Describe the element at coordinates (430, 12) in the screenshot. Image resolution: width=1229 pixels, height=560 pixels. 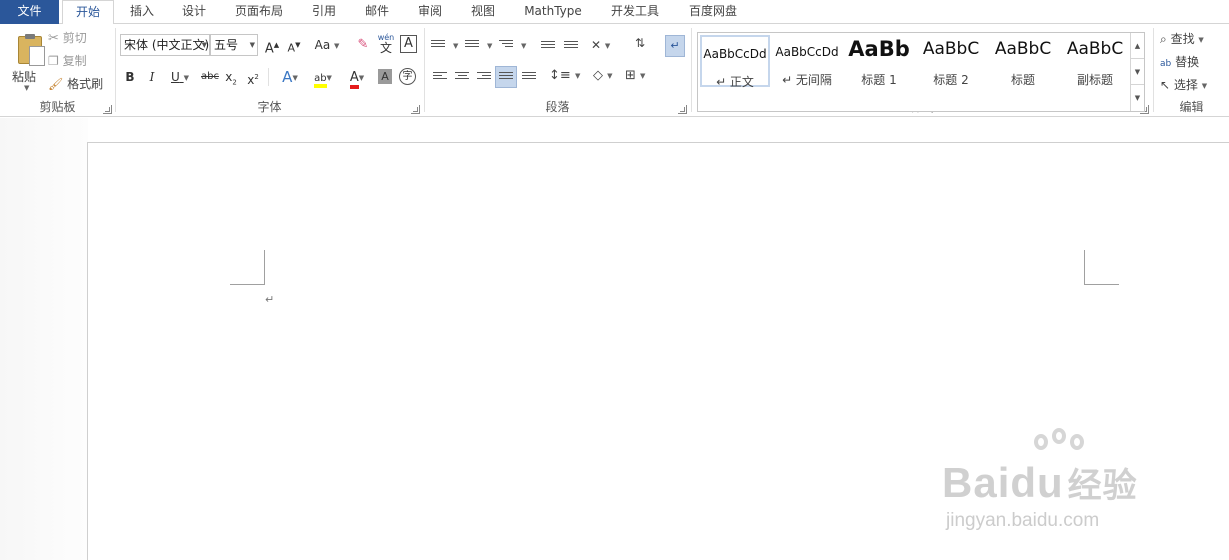
I see `tab-review: 审阅` at that location.